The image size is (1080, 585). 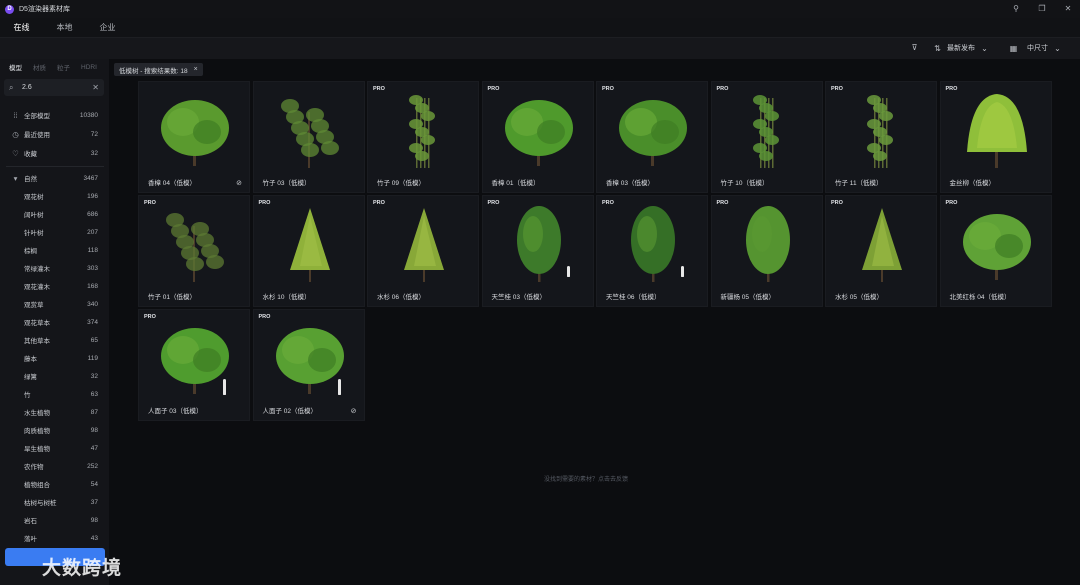 I want to click on sidebar-item: 水生植物 87, so click(x=54, y=412).